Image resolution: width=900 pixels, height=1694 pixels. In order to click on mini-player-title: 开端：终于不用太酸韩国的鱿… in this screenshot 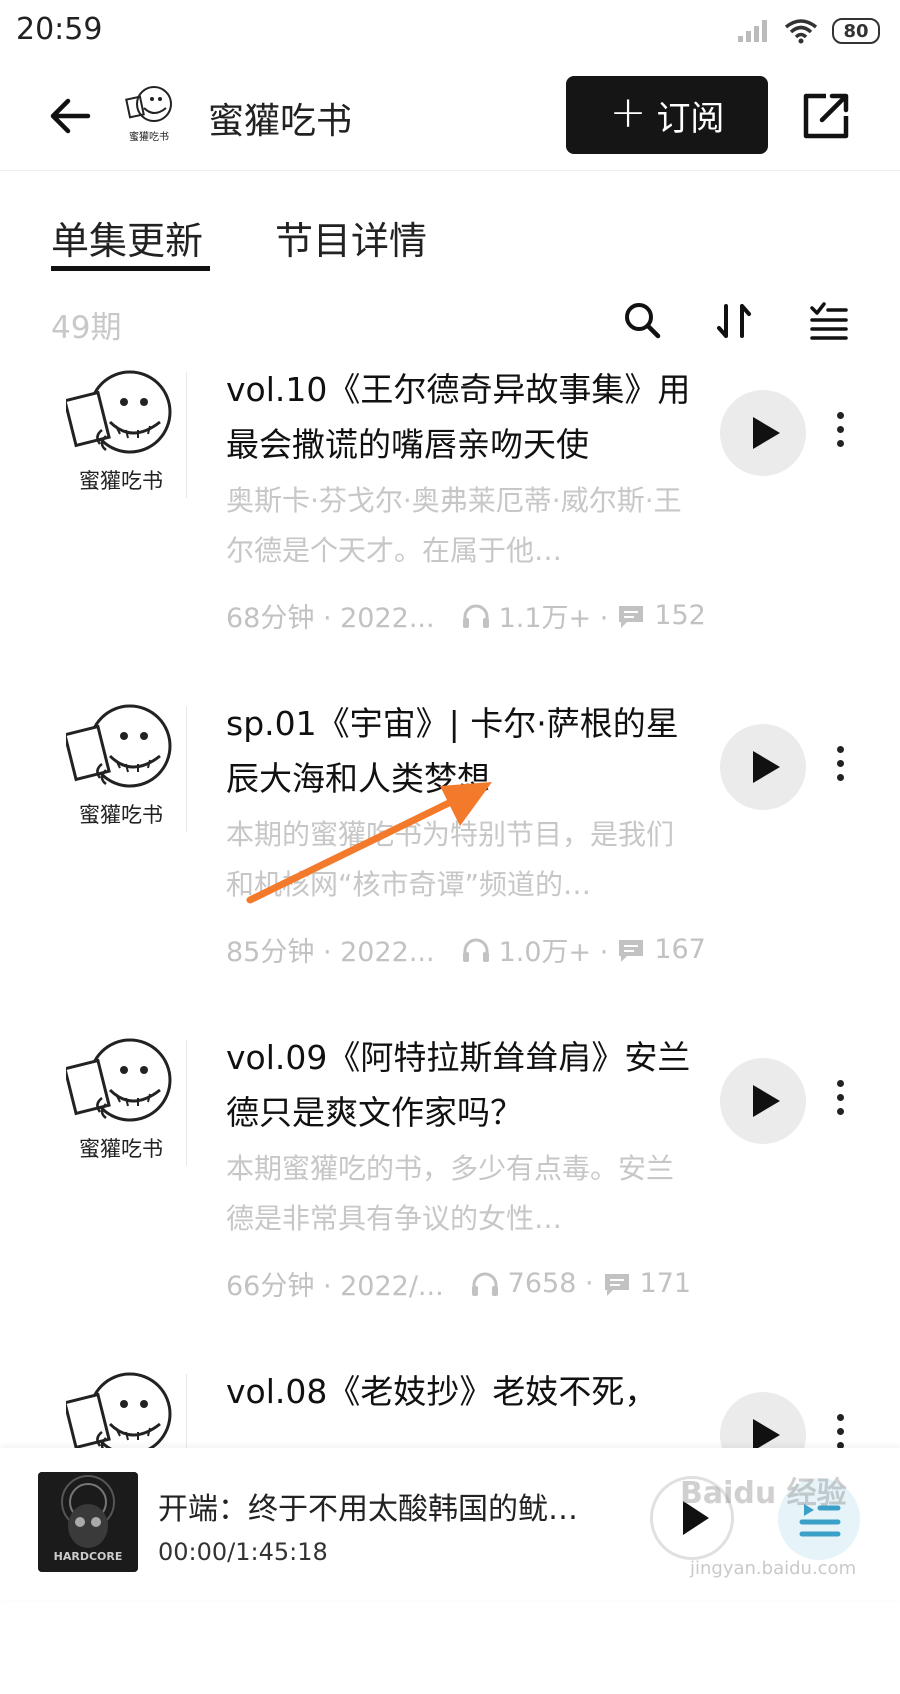, I will do `click(383, 1506)`.